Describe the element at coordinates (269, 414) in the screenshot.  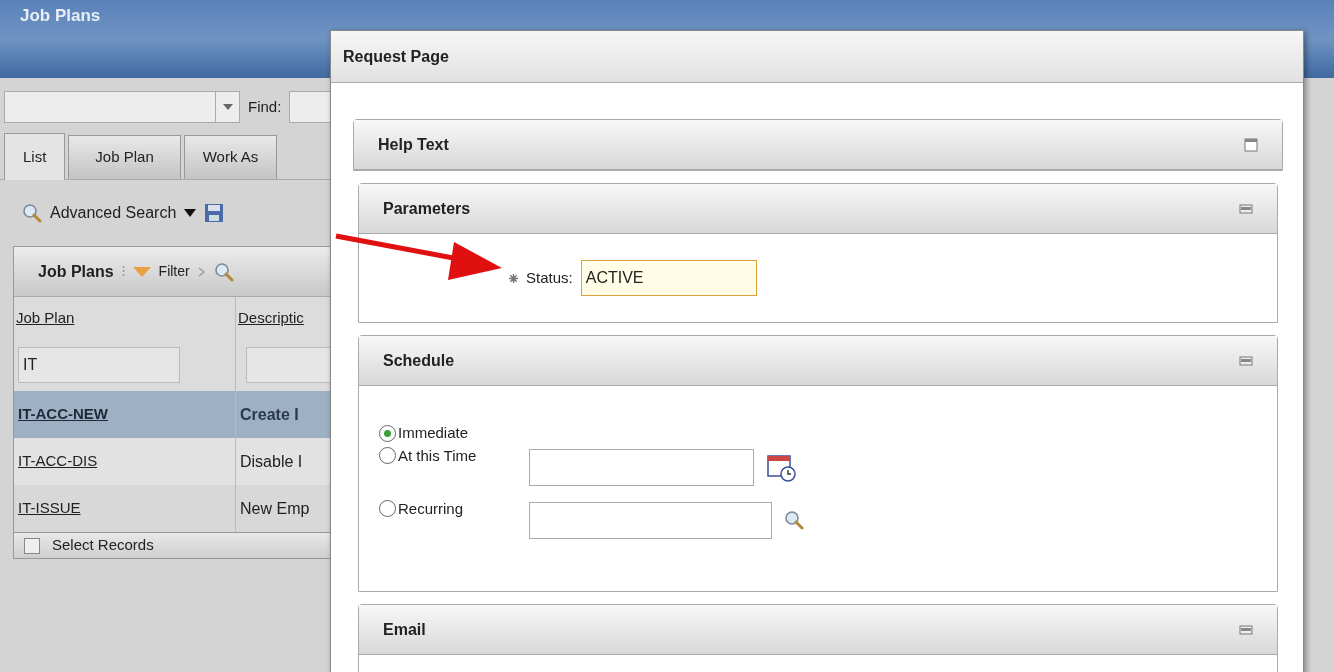
I see `table-cell-text: Create I` at that location.